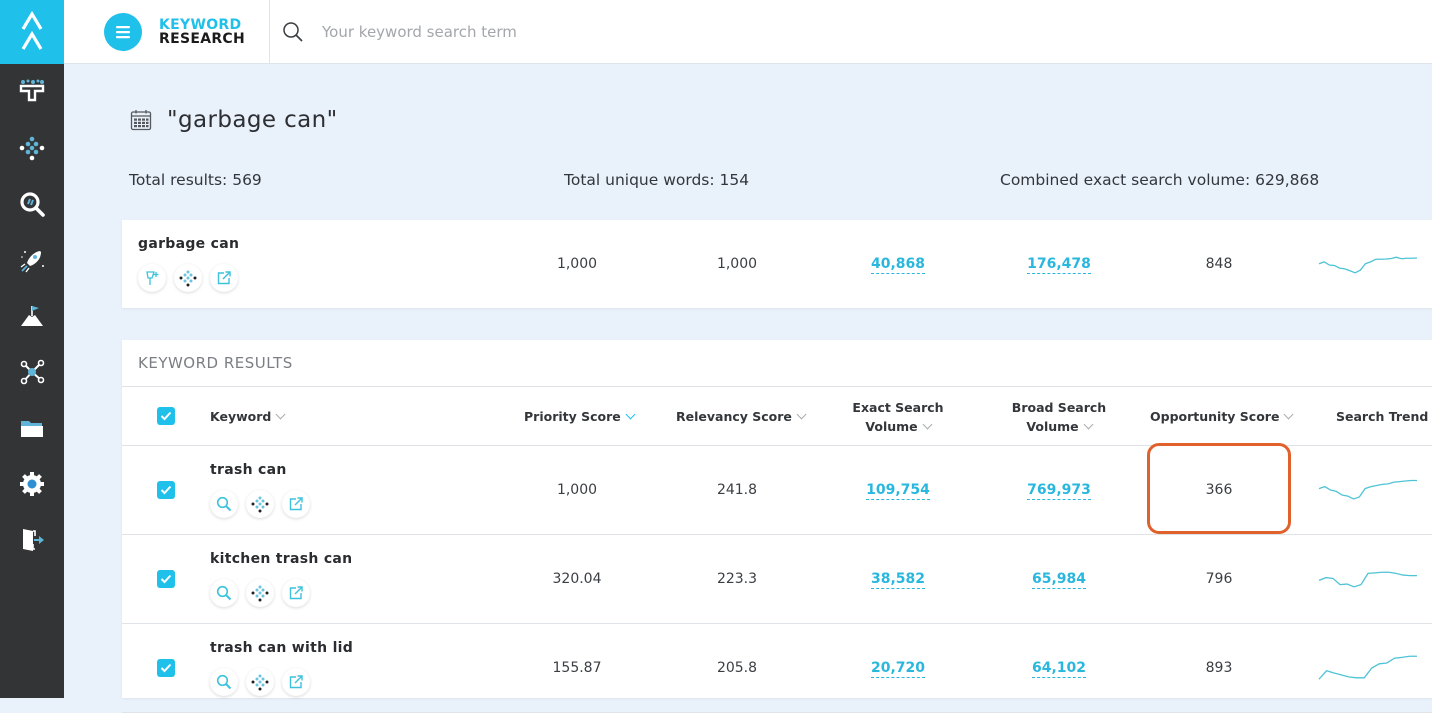 The image size is (1432, 713). Describe the element at coordinates (281, 648) in the screenshot. I see `keyword-name: trash can with lid` at that location.